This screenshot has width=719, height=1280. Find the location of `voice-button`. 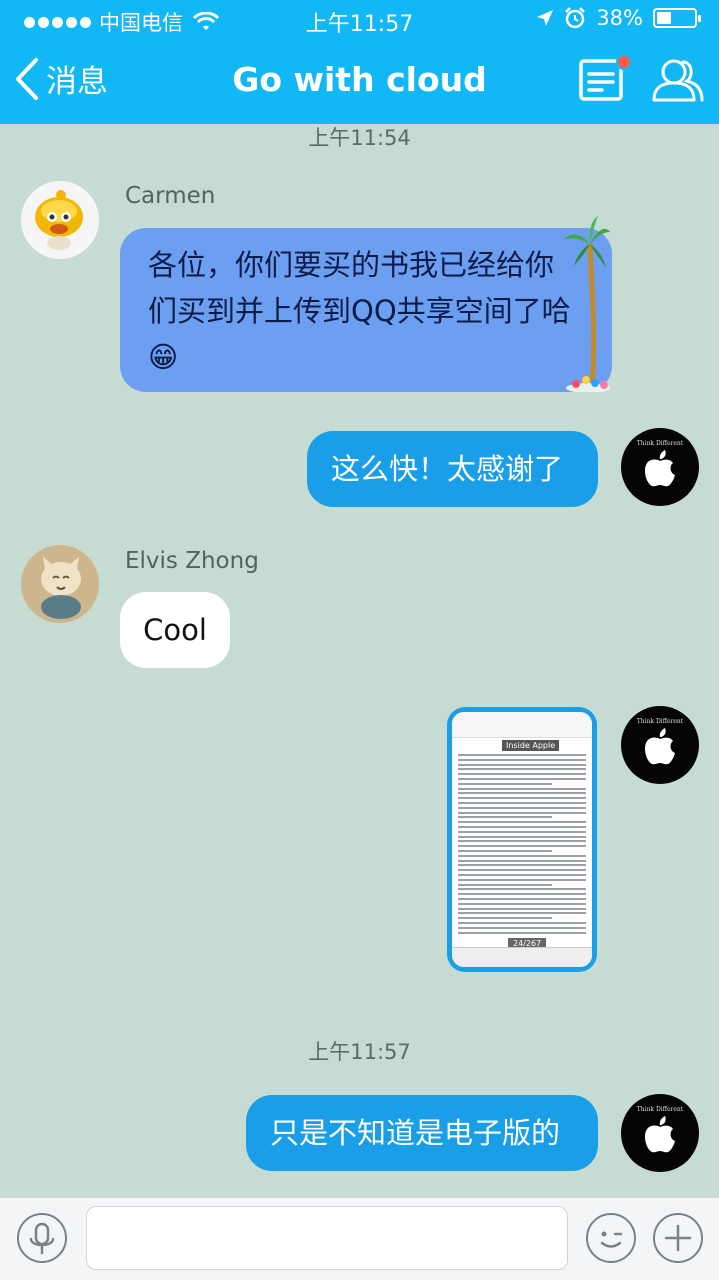

voice-button is located at coordinates (42, 1238).